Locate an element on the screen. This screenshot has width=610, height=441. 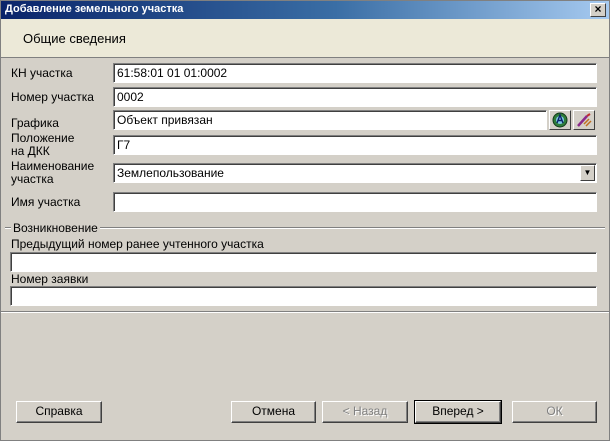
number-input: 0002 is located at coordinates (355, 97).